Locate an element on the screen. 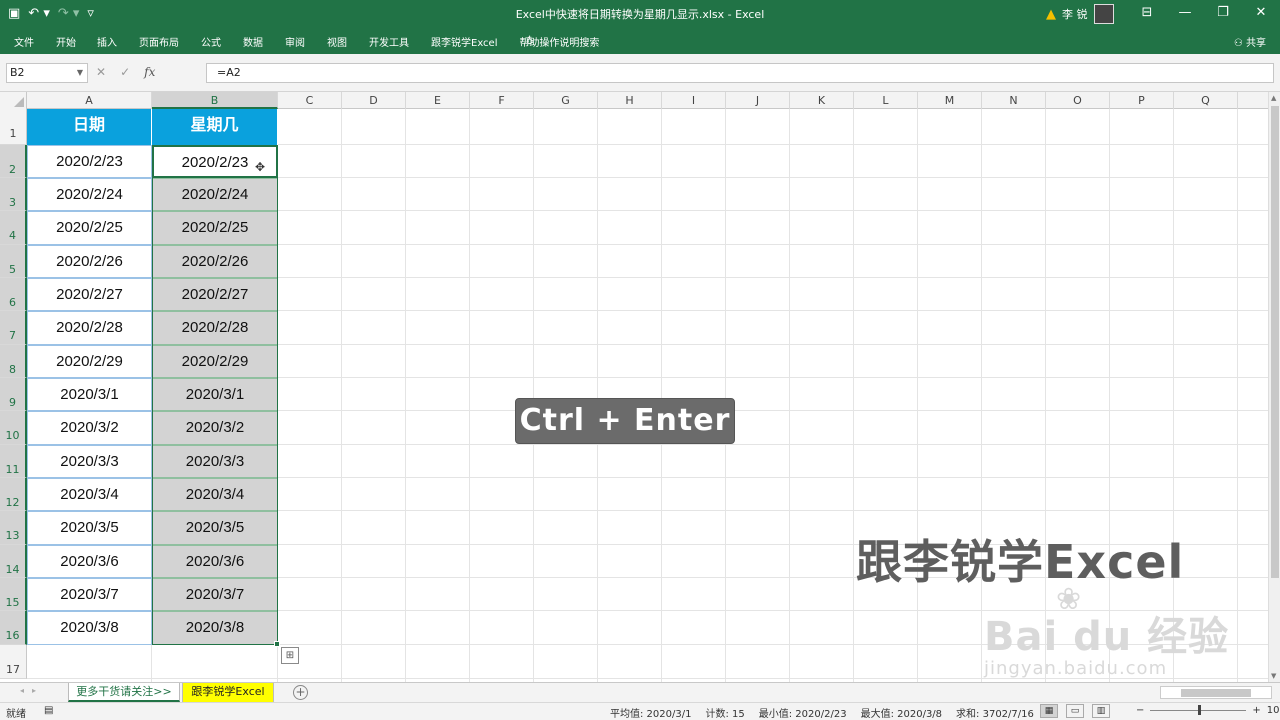 The width and height of the screenshot is (1280, 720). formula-input: =A2 is located at coordinates (740, 73).